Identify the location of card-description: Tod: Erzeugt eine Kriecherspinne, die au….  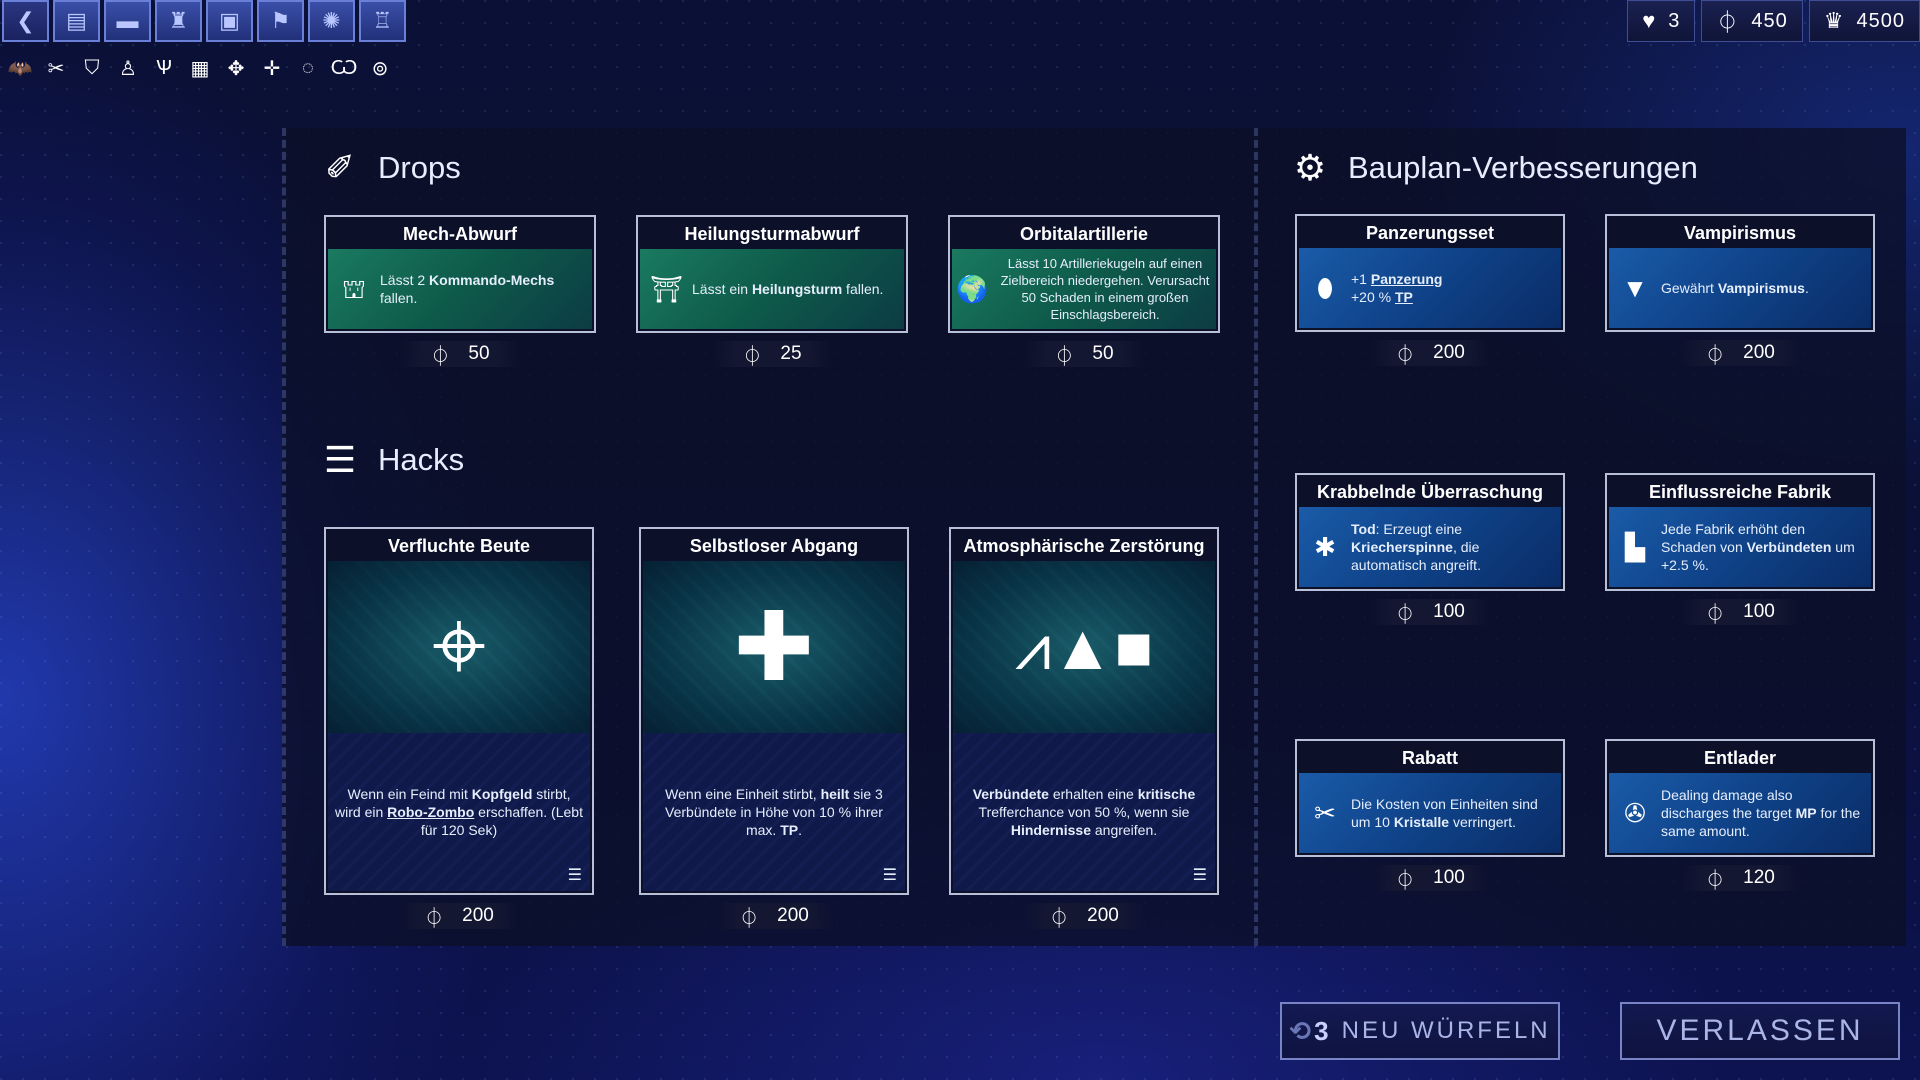
(1416, 547).